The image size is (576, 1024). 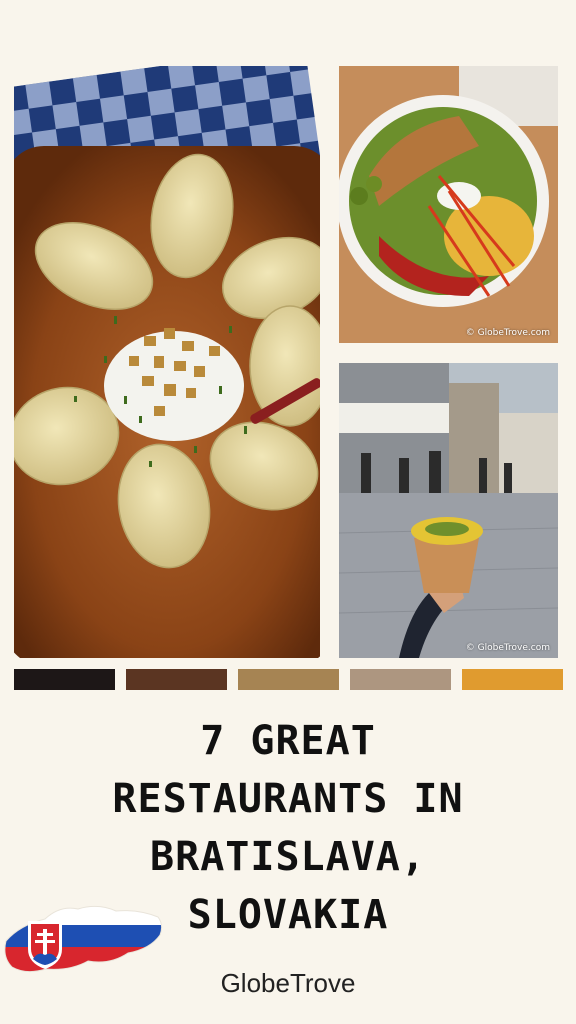 I want to click on color-palette, so click(x=288, y=679).